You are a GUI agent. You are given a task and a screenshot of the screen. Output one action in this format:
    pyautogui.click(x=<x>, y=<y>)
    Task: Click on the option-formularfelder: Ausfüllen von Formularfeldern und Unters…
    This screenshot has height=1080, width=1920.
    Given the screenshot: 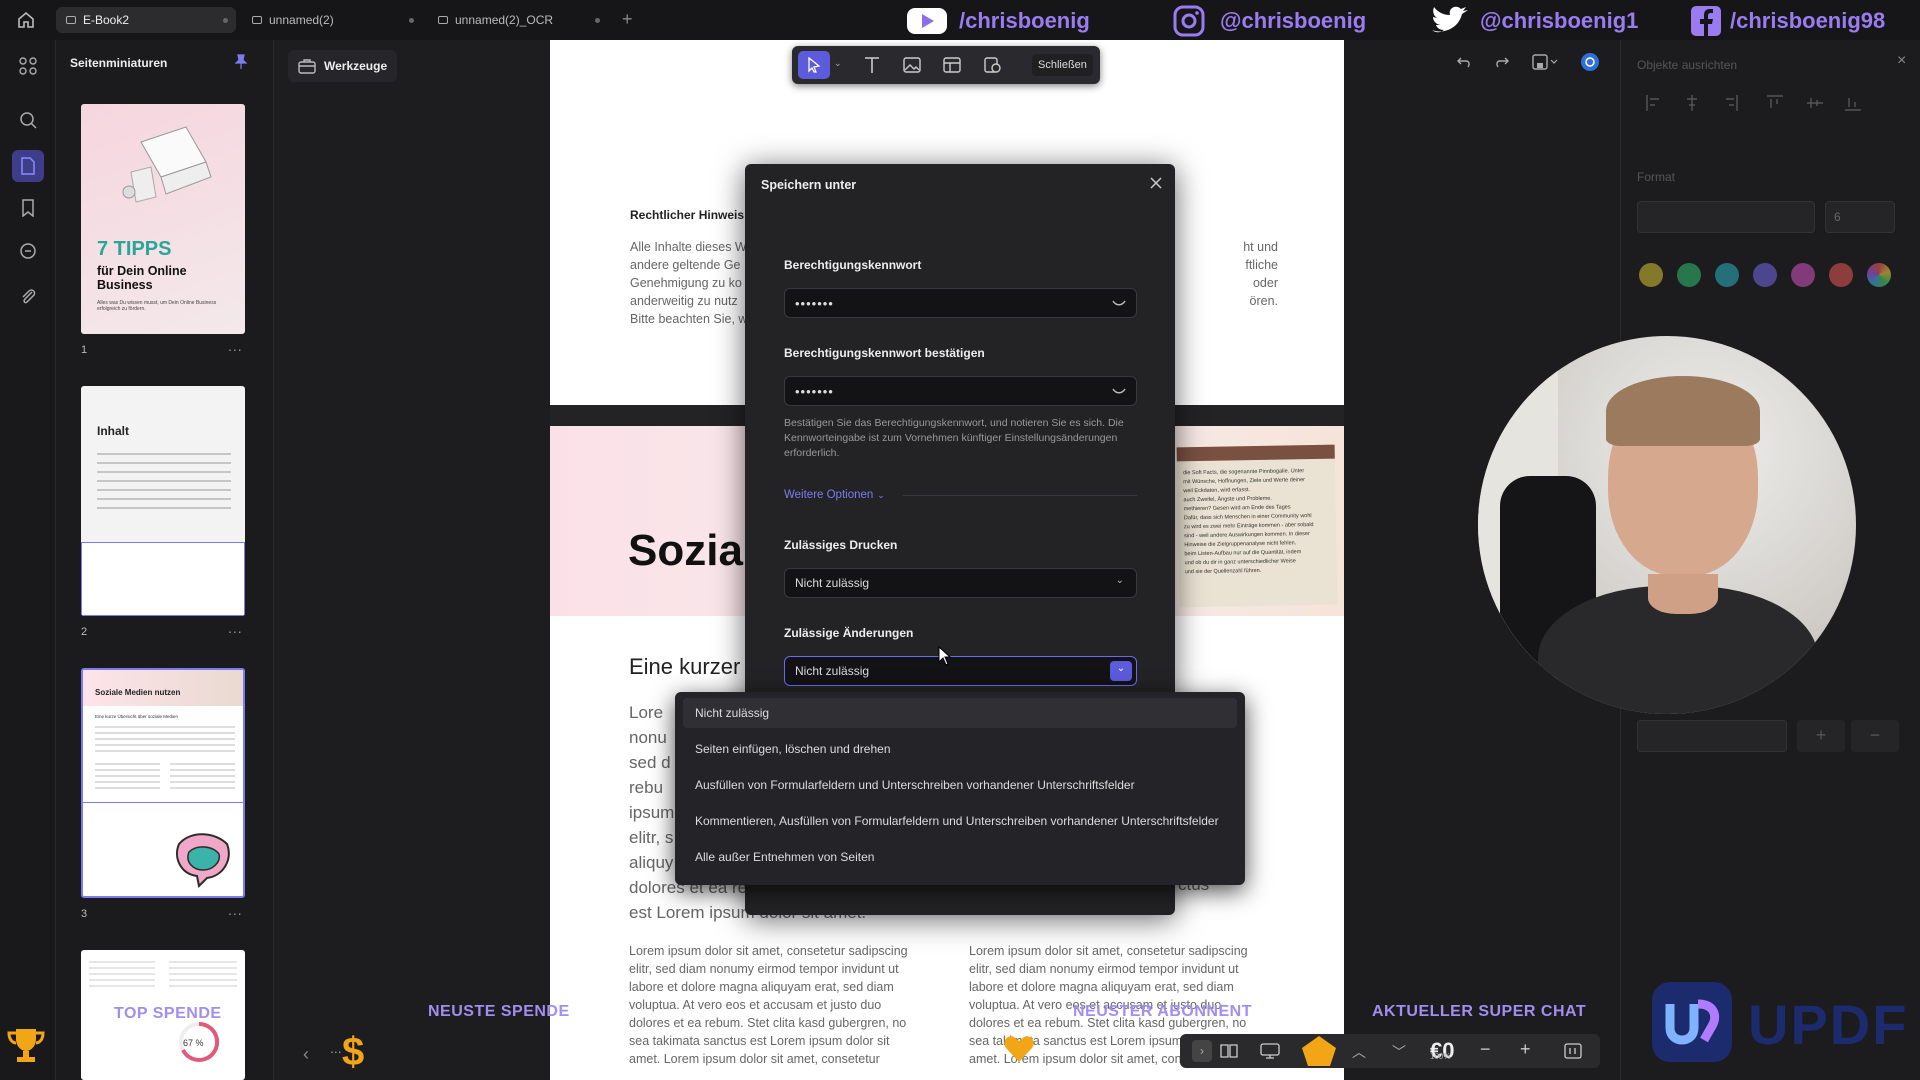 What is the action you would take?
    pyautogui.click(x=960, y=785)
    